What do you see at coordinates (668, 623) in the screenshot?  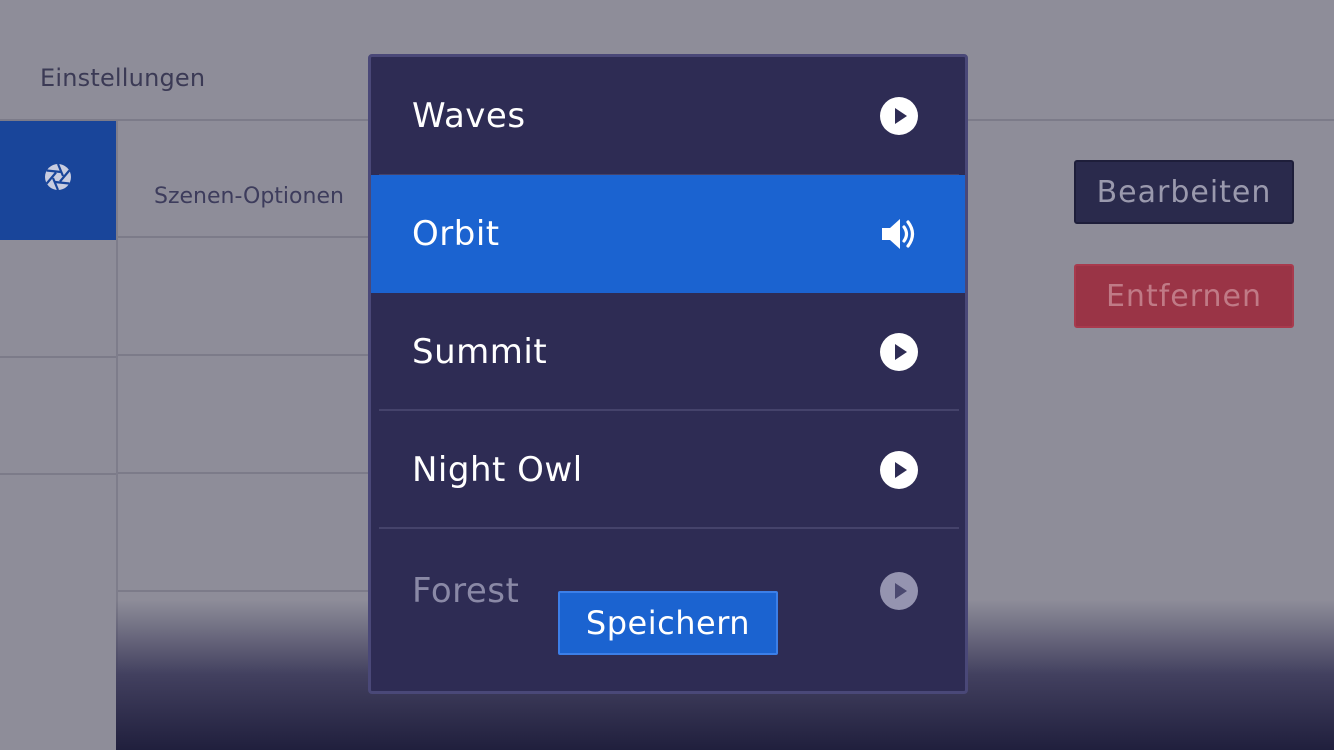 I see `save-button: Speichern` at bounding box center [668, 623].